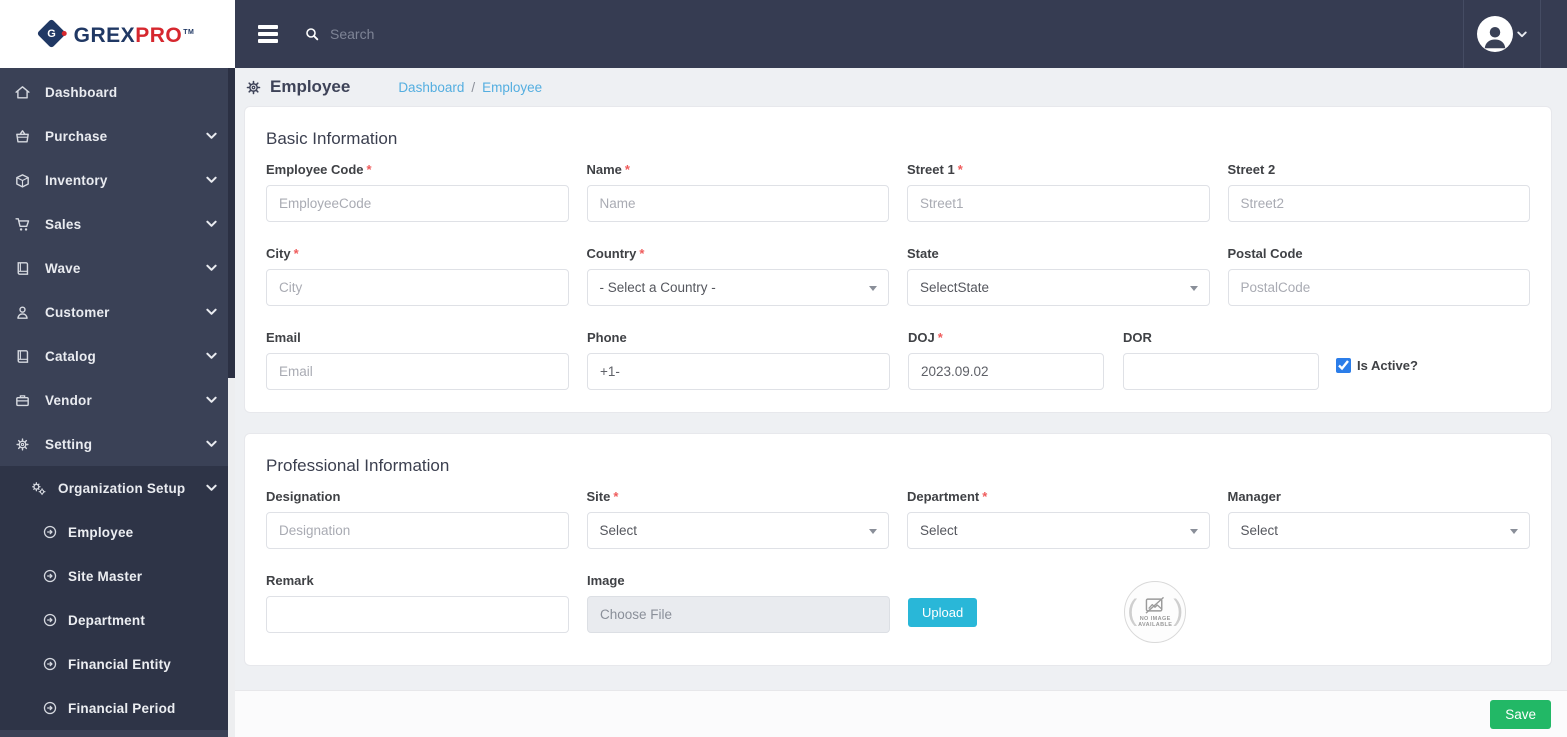 Image resolution: width=1567 pixels, height=737 pixels. What do you see at coordinates (1221, 371) in the screenshot?
I see `dor-input` at bounding box center [1221, 371].